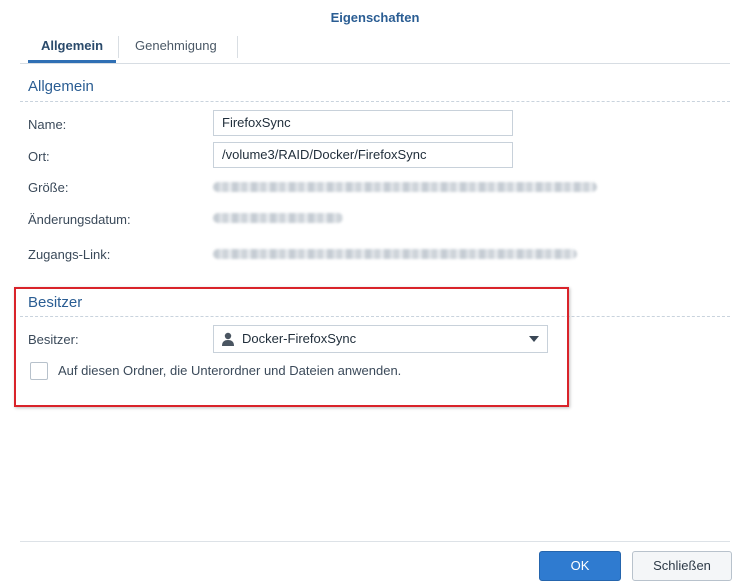 The image size is (750, 587). What do you see at coordinates (47, 124) in the screenshot?
I see `name-label: Name:` at bounding box center [47, 124].